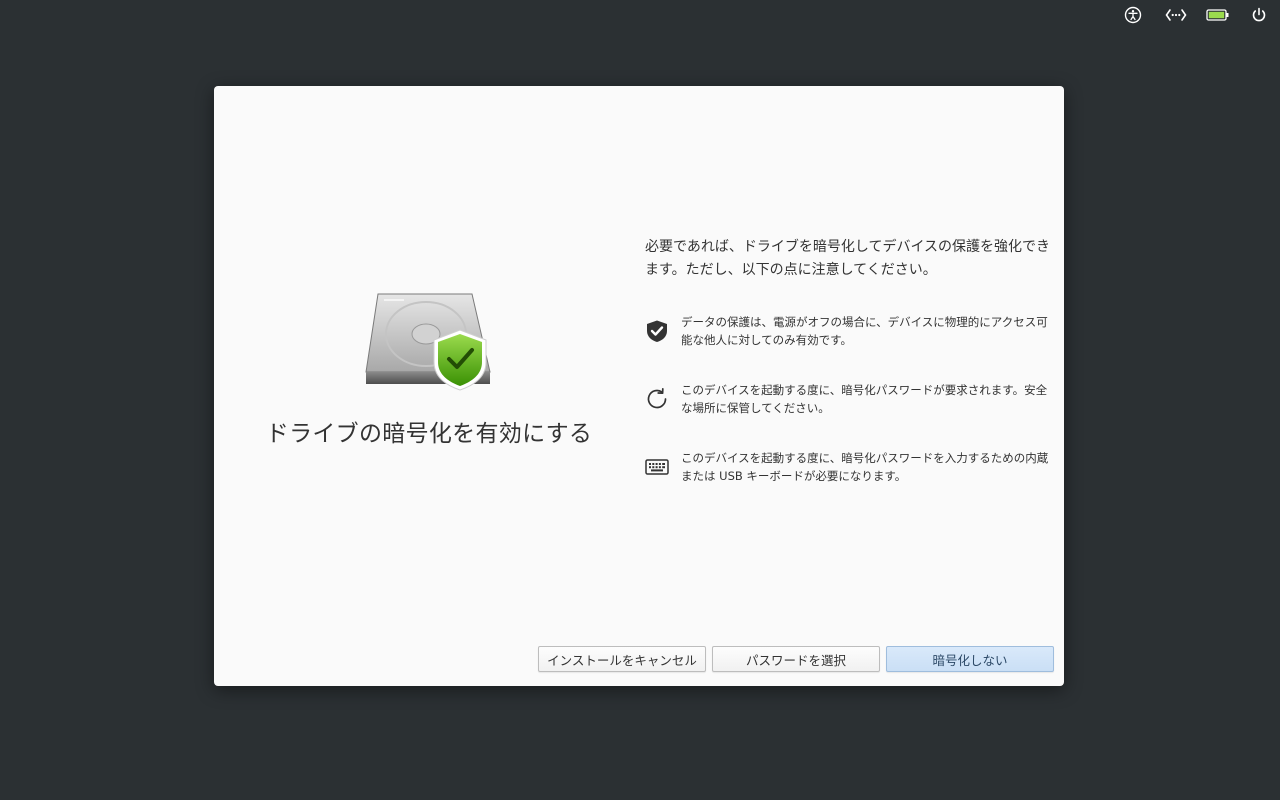  What do you see at coordinates (796, 659) in the screenshot?
I see `choose-password-button: パスワードを選択` at bounding box center [796, 659].